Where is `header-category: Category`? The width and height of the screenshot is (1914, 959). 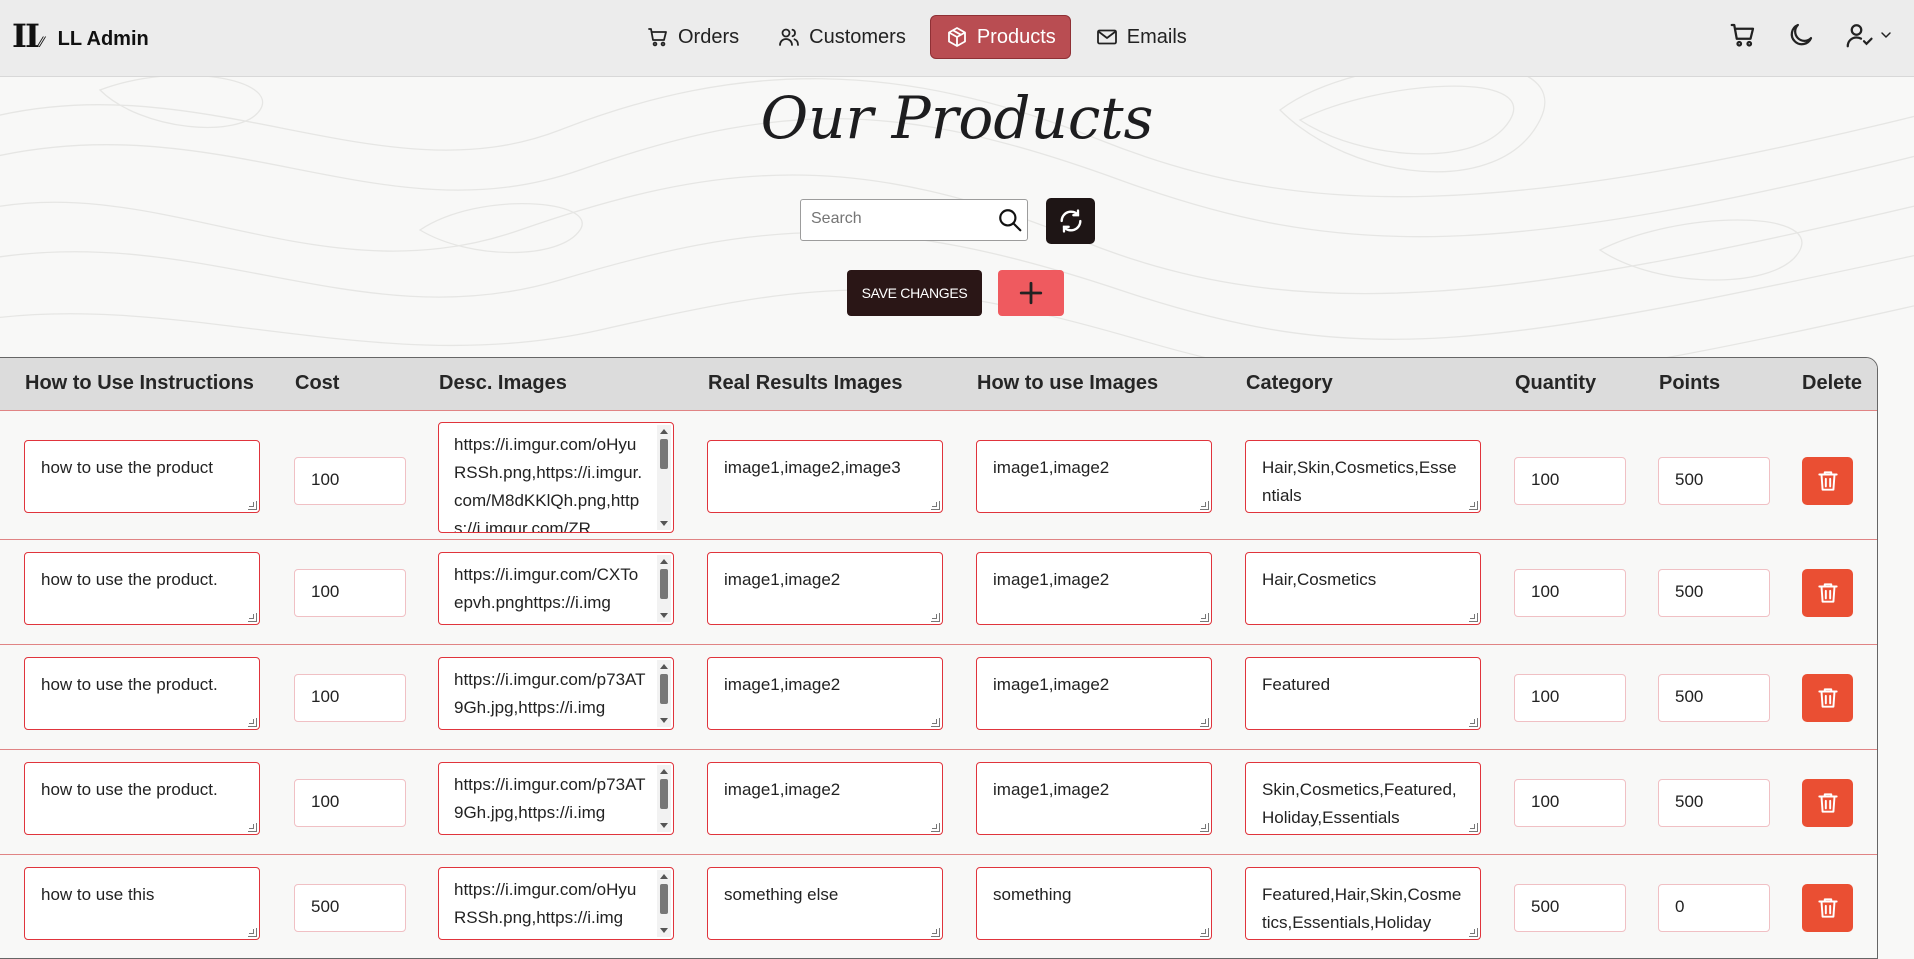 header-category: Category is located at coordinates (1289, 383).